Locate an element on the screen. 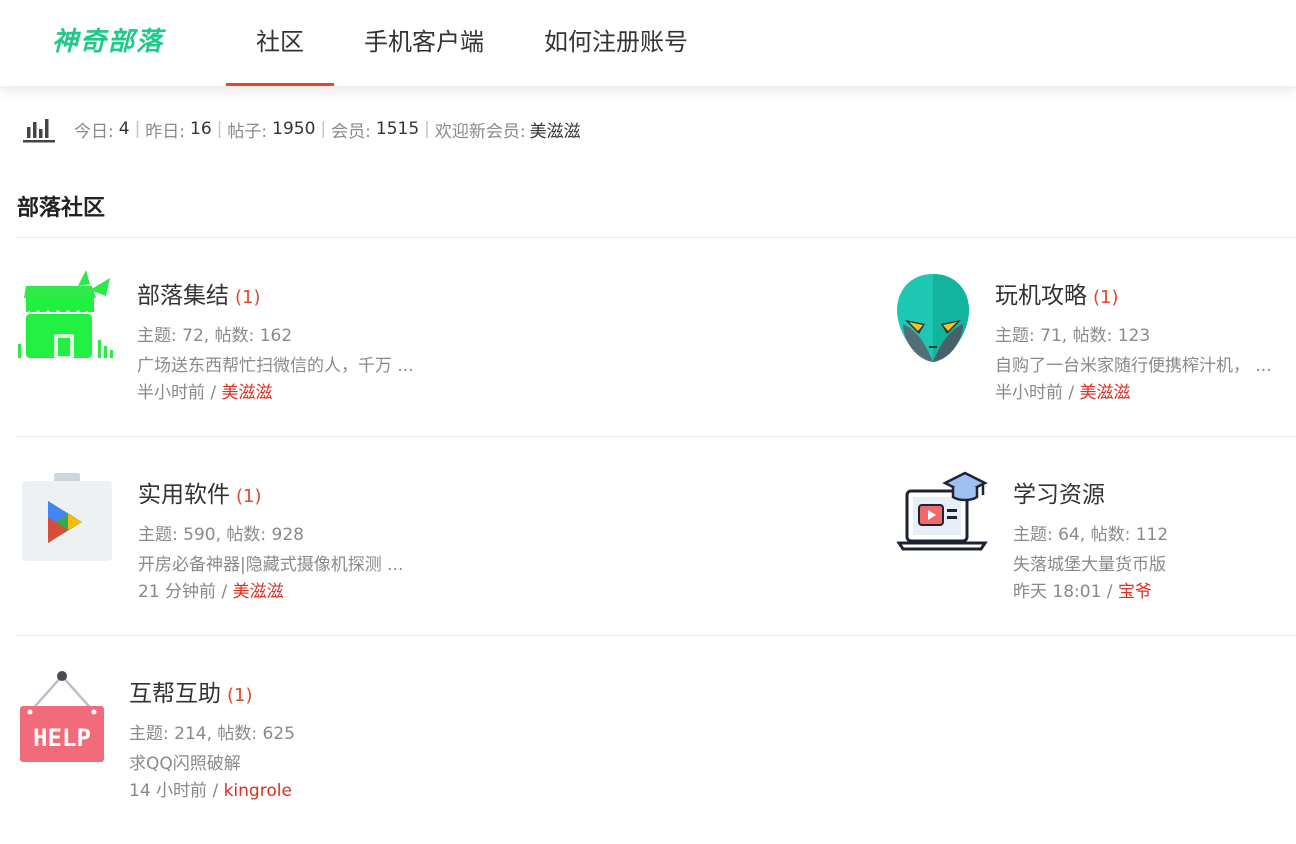 This screenshot has height=844, width=1296. nav-tab-how-to-register: 如何注册账号 is located at coordinates (616, 43).